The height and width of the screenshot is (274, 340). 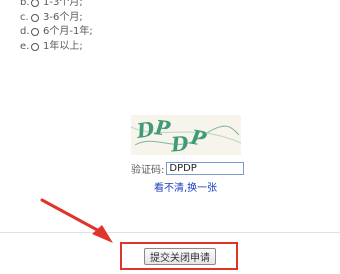 What do you see at coordinates (63, 46) in the screenshot?
I see `option-label: 1年以上;` at bounding box center [63, 46].